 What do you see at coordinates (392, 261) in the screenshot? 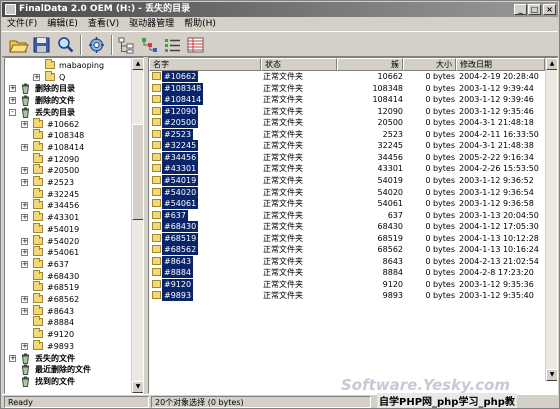
I see `row-cluster: 8643` at bounding box center [392, 261].